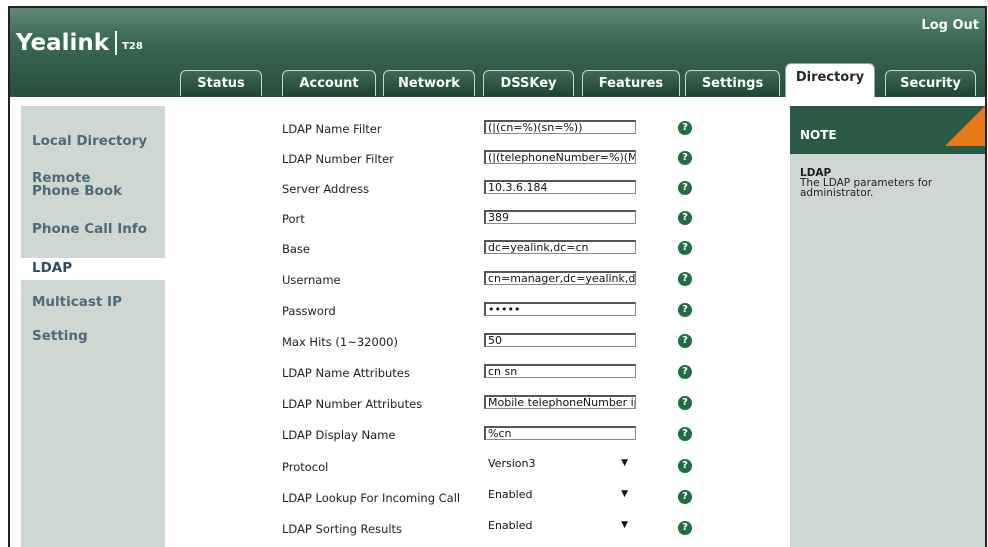  Describe the element at coordinates (559, 464) in the screenshot. I see `protocol-select: Version3 ▼` at that location.